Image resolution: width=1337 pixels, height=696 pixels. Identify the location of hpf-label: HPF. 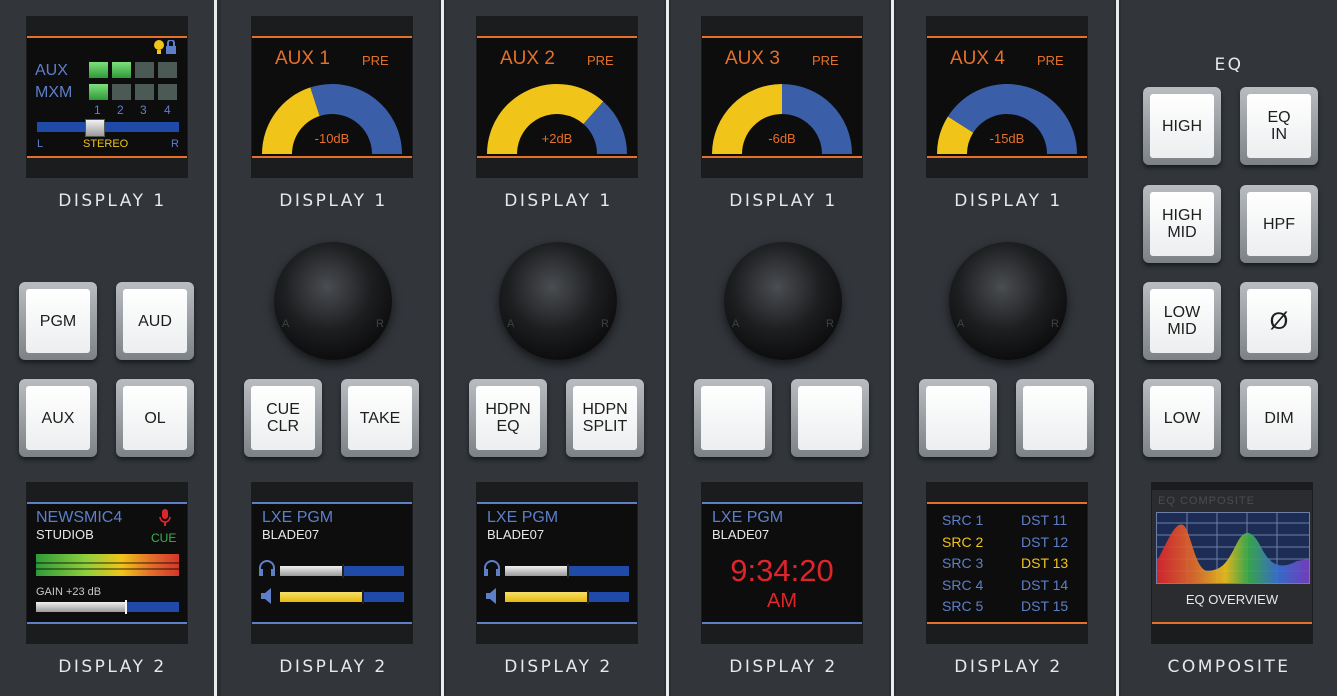
(1279, 224).